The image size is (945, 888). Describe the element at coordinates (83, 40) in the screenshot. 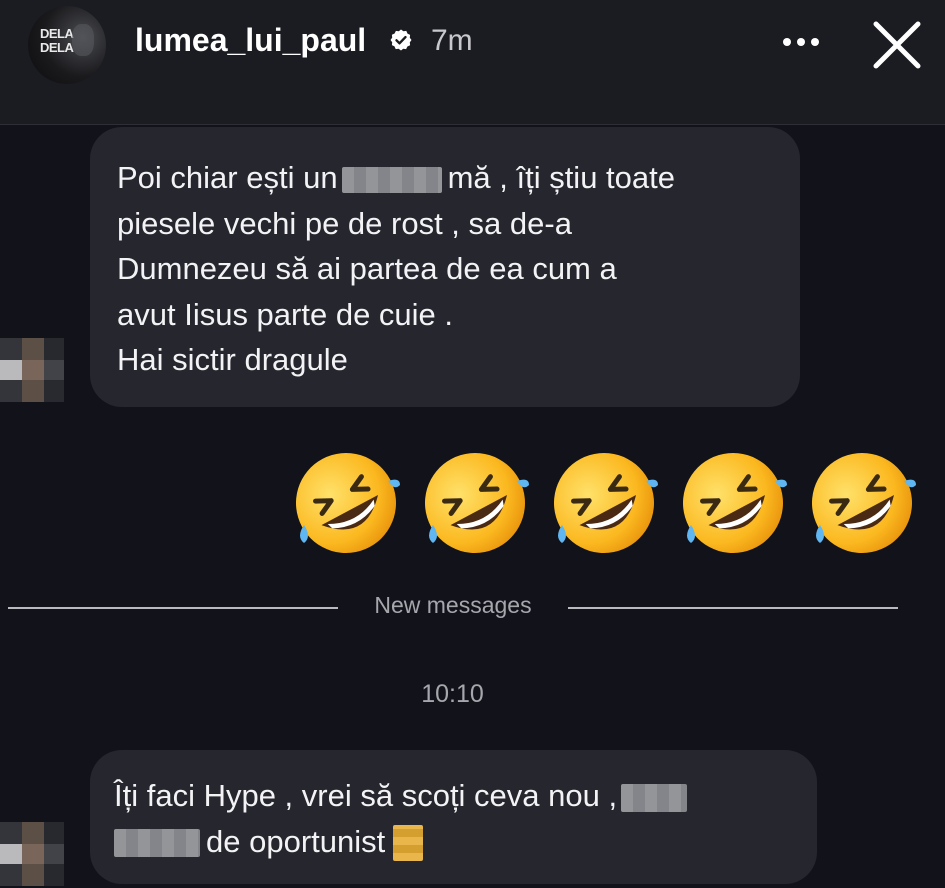

I see `avatar-portrait` at that location.